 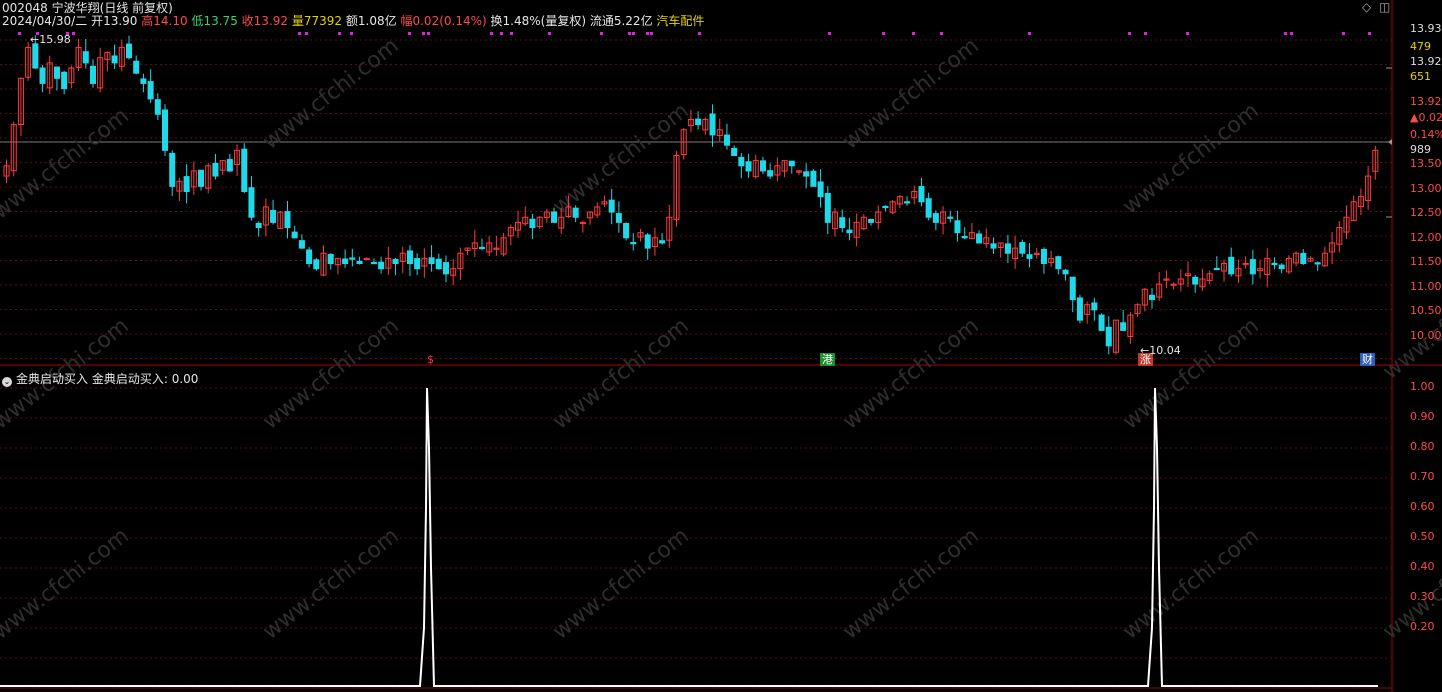 I want to click on window-toggle-icon: ◫, so click(x=1384, y=7).